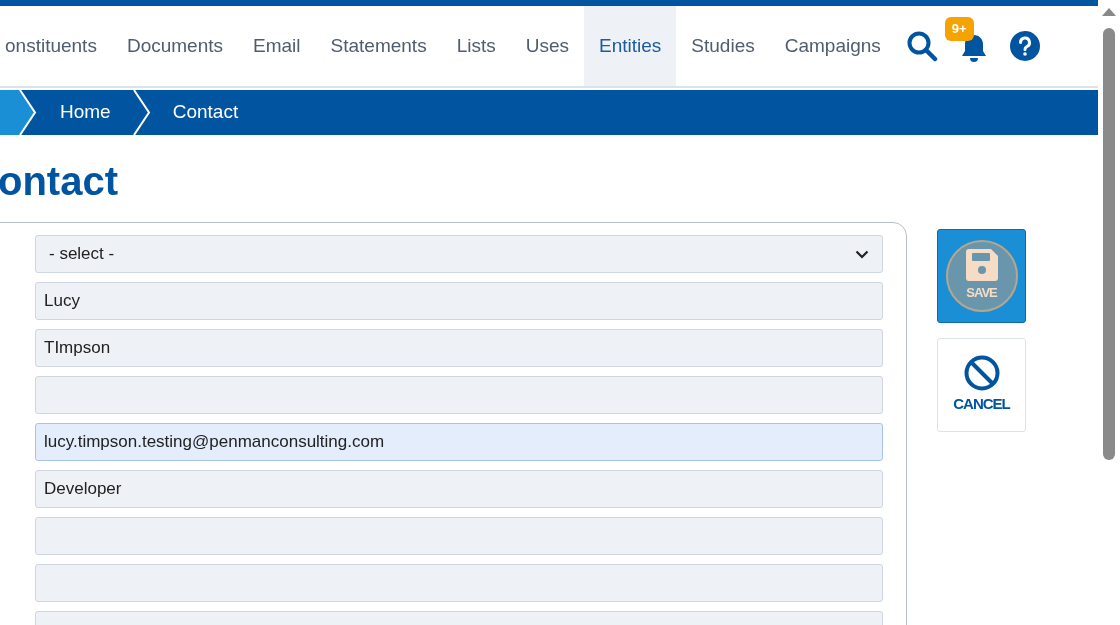 Image resolution: width=1120 pixels, height=625 pixels. What do you see at coordinates (973, 48) in the screenshot?
I see `bell-icon` at bounding box center [973, 48].